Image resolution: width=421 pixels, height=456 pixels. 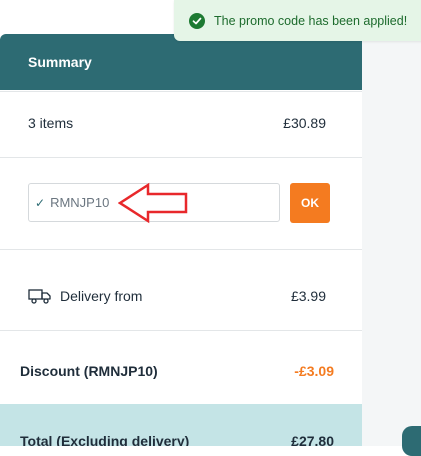 I want to click on promo-divider, so click(x=181, y=249).